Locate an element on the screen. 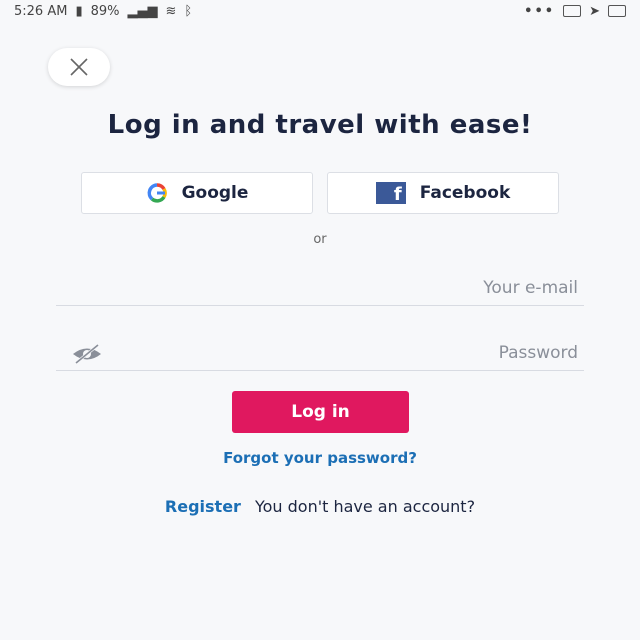 This screenshot has height=640, width=640. more-notifications-icon: ••• is located at coordinates (540, 11).